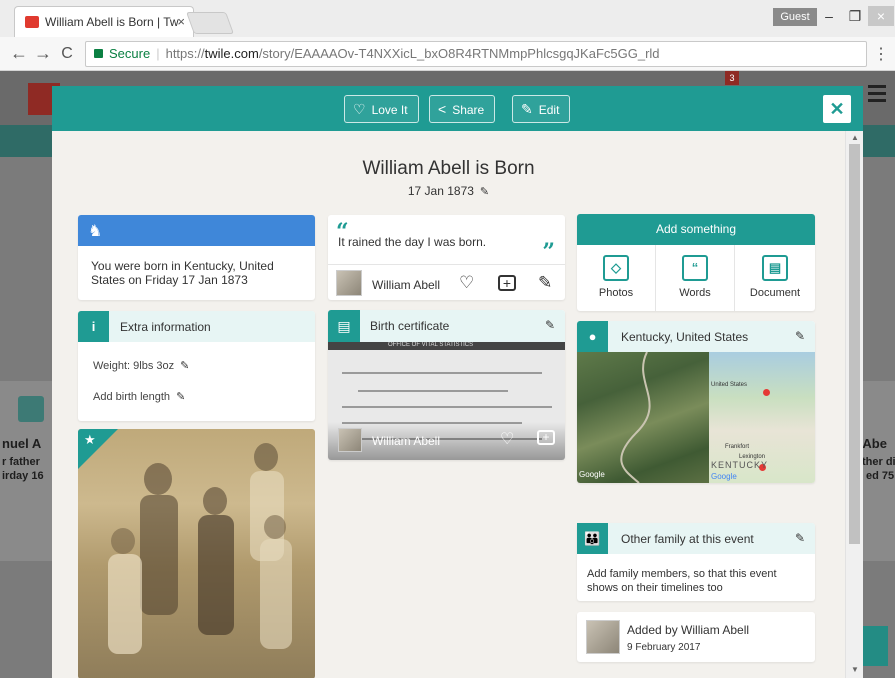 The height and width of the screenshot is (678, 895). What do you see at coordinates (23, 476) in the screenshot?
I see `bg-left-line2: irday 16` at bounding box center [23, 476].